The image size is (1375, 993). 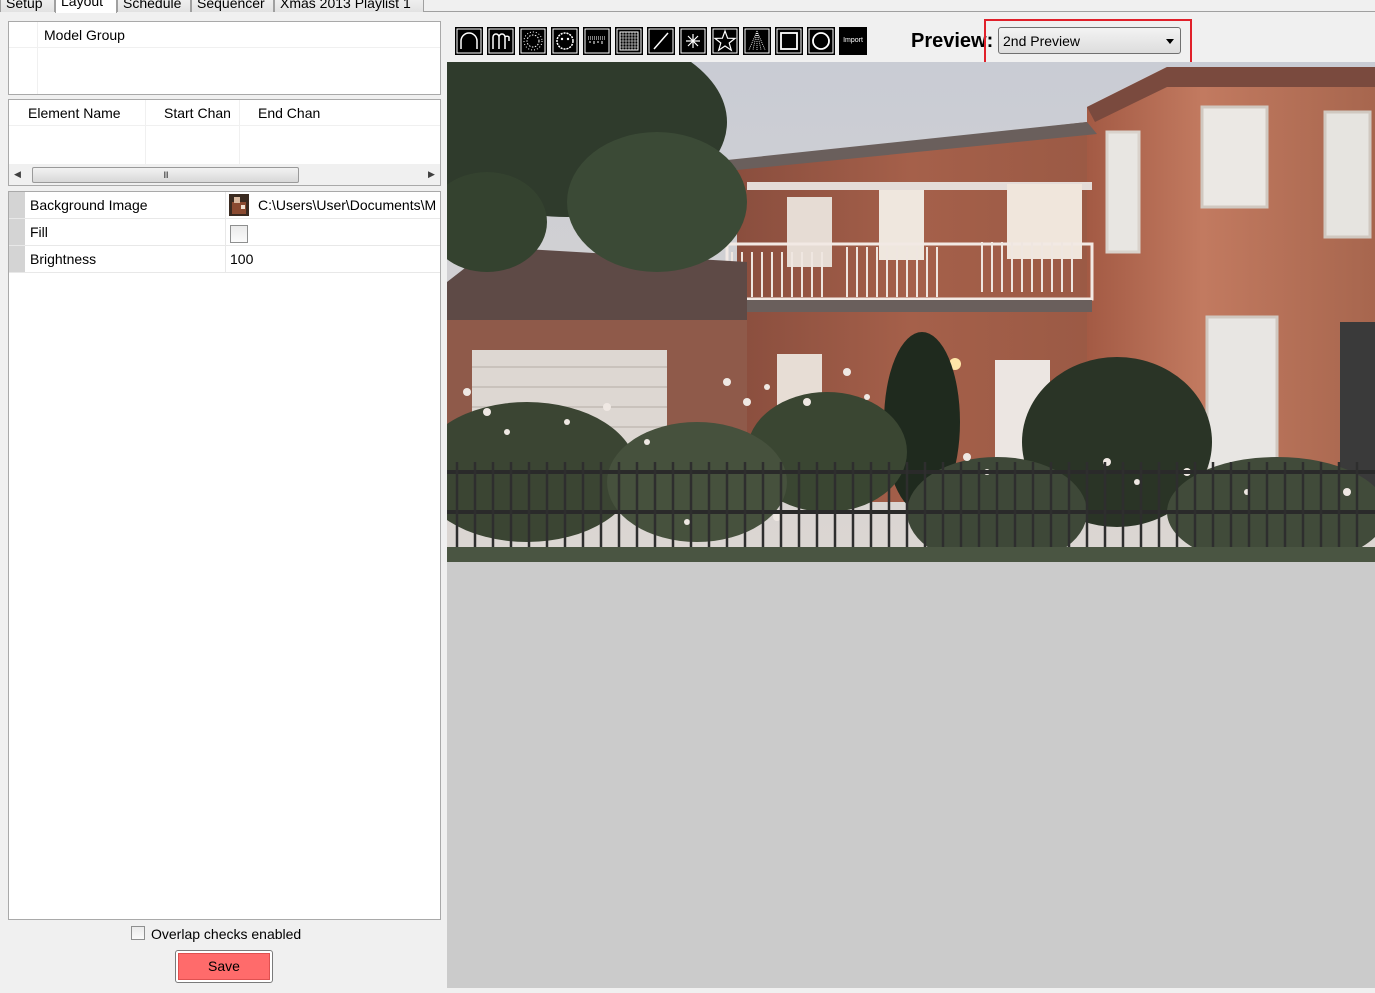 I want to click on circle-tool-button, so click(x=821, y=41).